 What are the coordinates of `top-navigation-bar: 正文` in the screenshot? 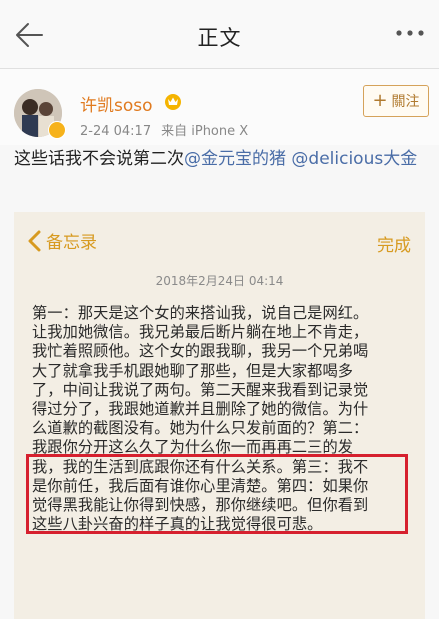 It's located at (219, 34).